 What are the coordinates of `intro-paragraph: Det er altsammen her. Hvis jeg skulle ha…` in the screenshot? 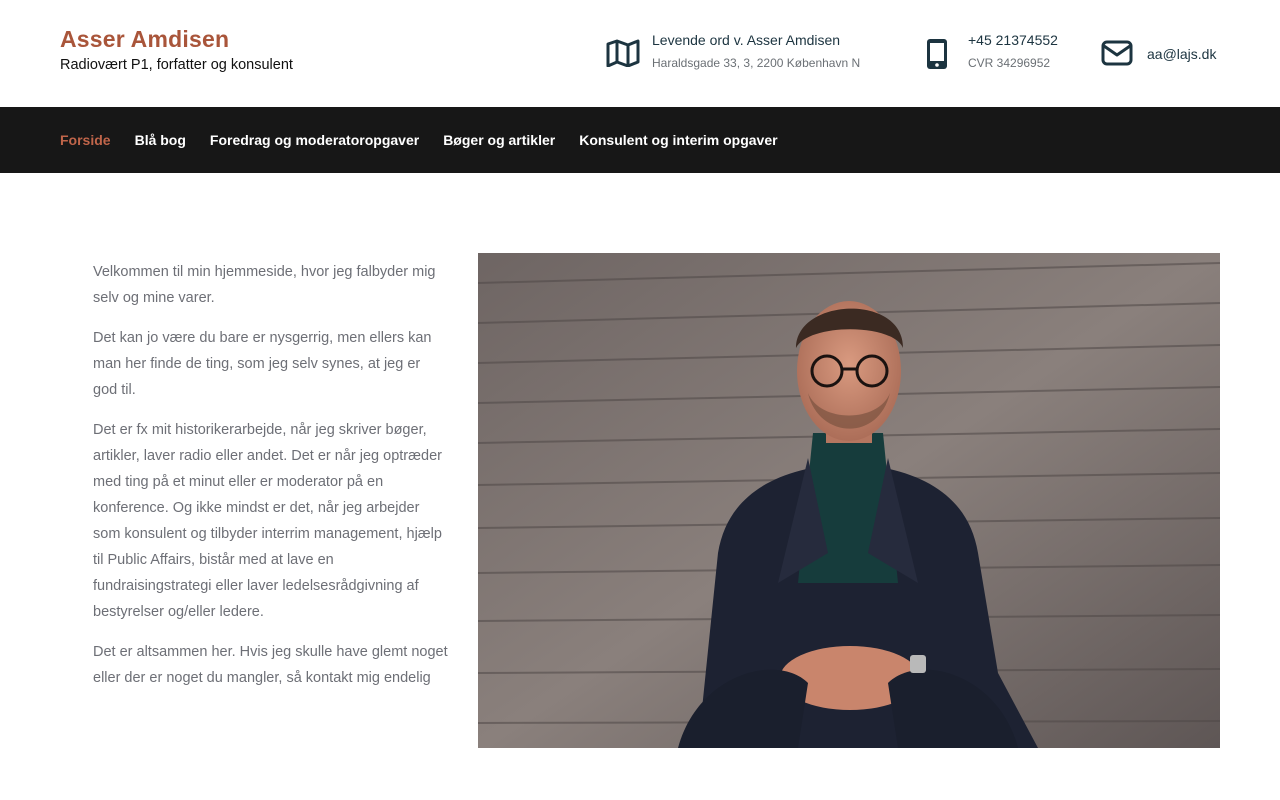 It's located at (270, 665).